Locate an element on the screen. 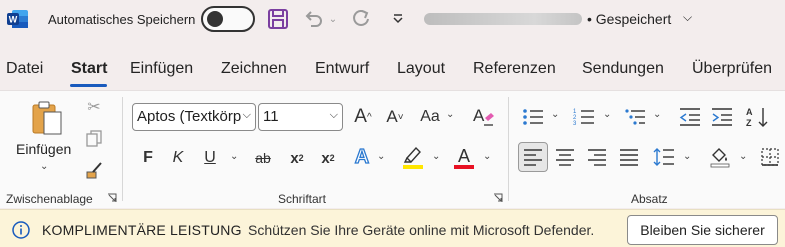 This screenshot has width=785, height=247. font-color-icon: A is located at coordinates (464, 157).